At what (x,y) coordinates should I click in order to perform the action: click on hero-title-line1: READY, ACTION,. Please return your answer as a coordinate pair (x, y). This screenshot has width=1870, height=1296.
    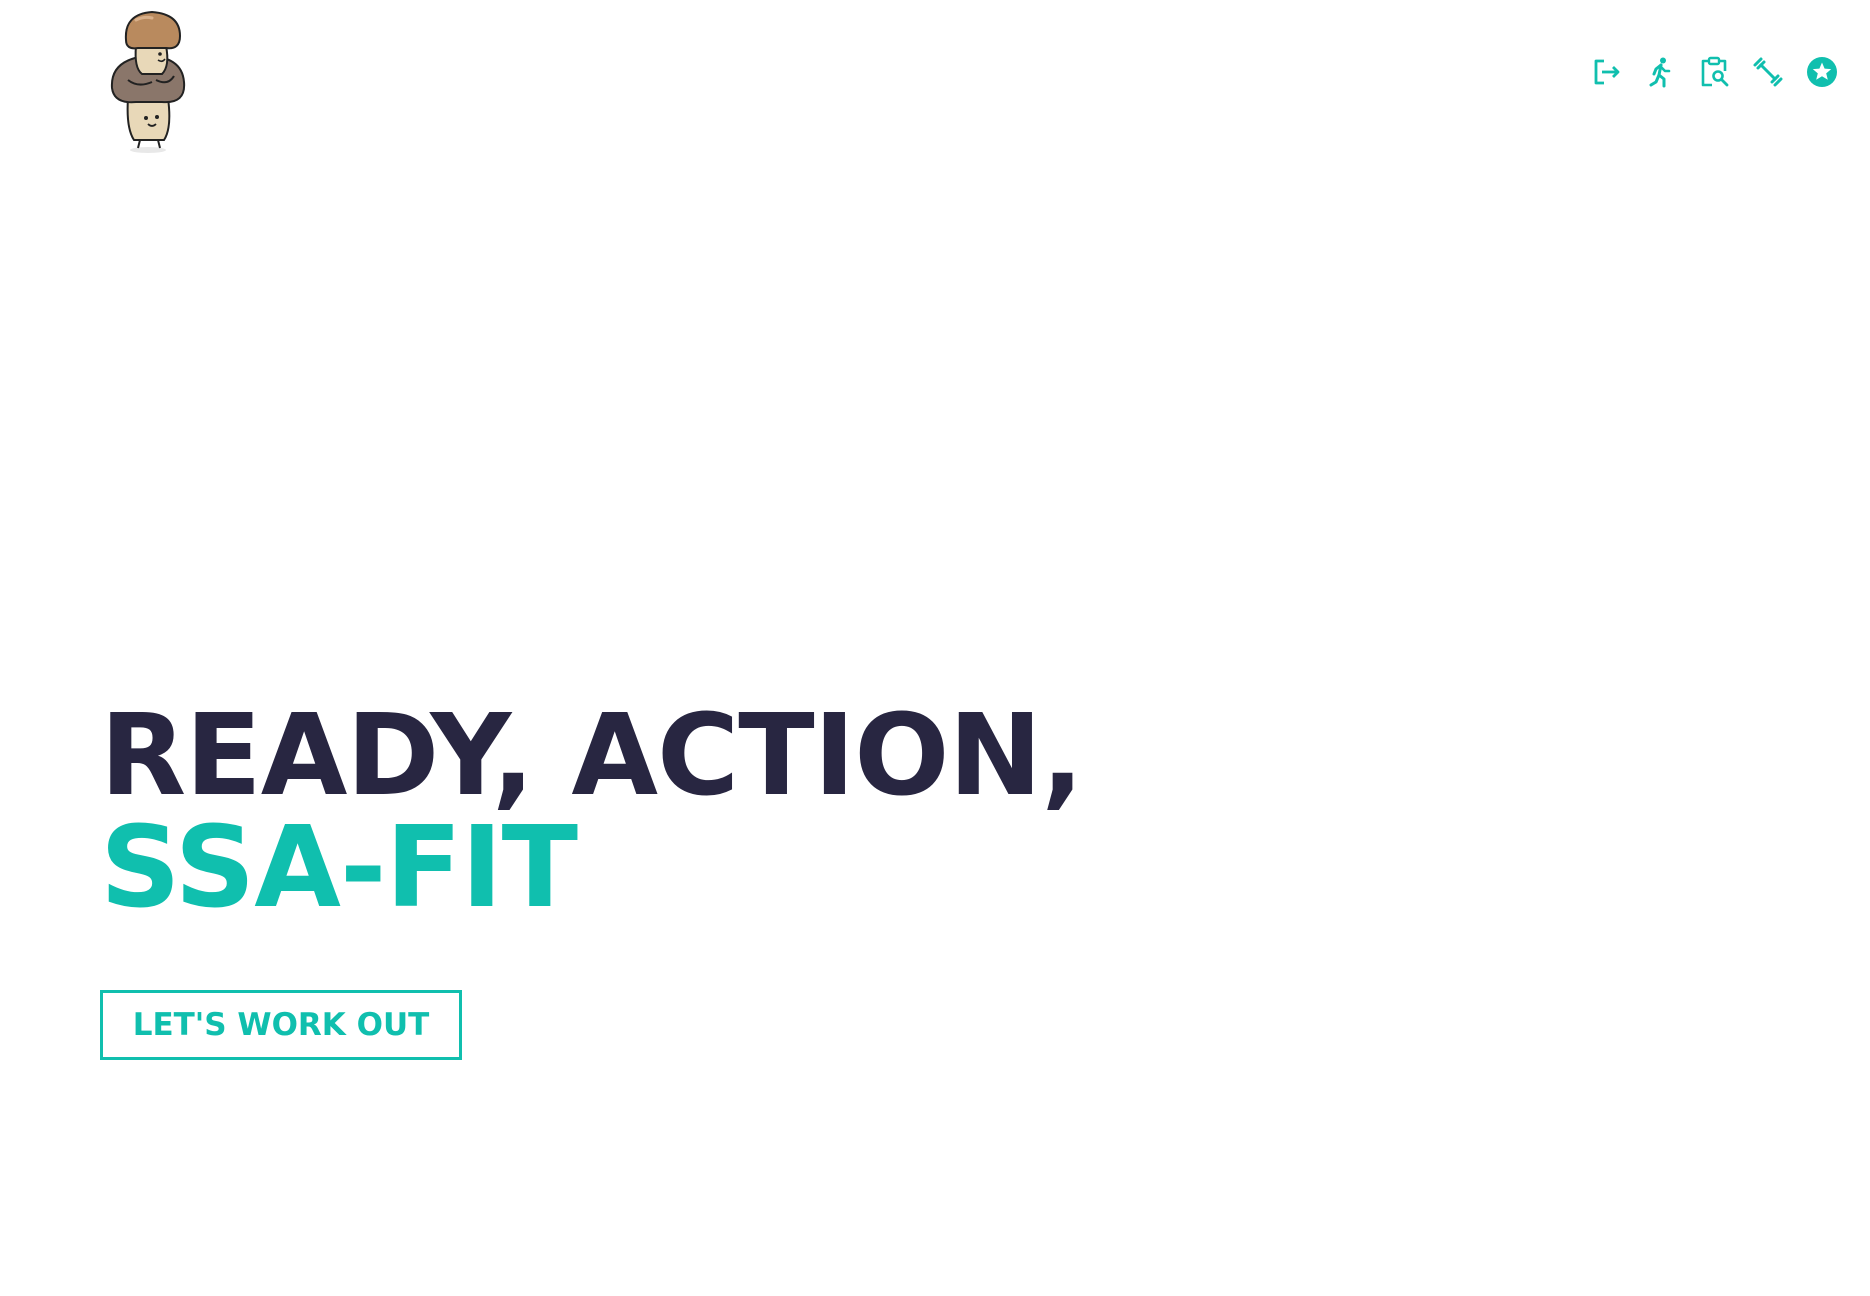
    Looking at the image, I should click on (592, 756).